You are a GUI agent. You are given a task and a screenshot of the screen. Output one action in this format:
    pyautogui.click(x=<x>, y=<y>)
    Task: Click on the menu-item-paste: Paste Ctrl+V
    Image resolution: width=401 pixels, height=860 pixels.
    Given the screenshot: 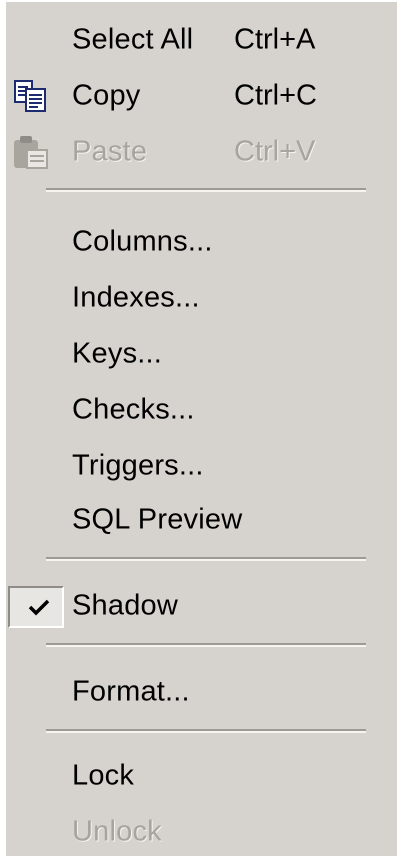 What is the action you would take?
    pyautogui.click(x=201, y=152)
    